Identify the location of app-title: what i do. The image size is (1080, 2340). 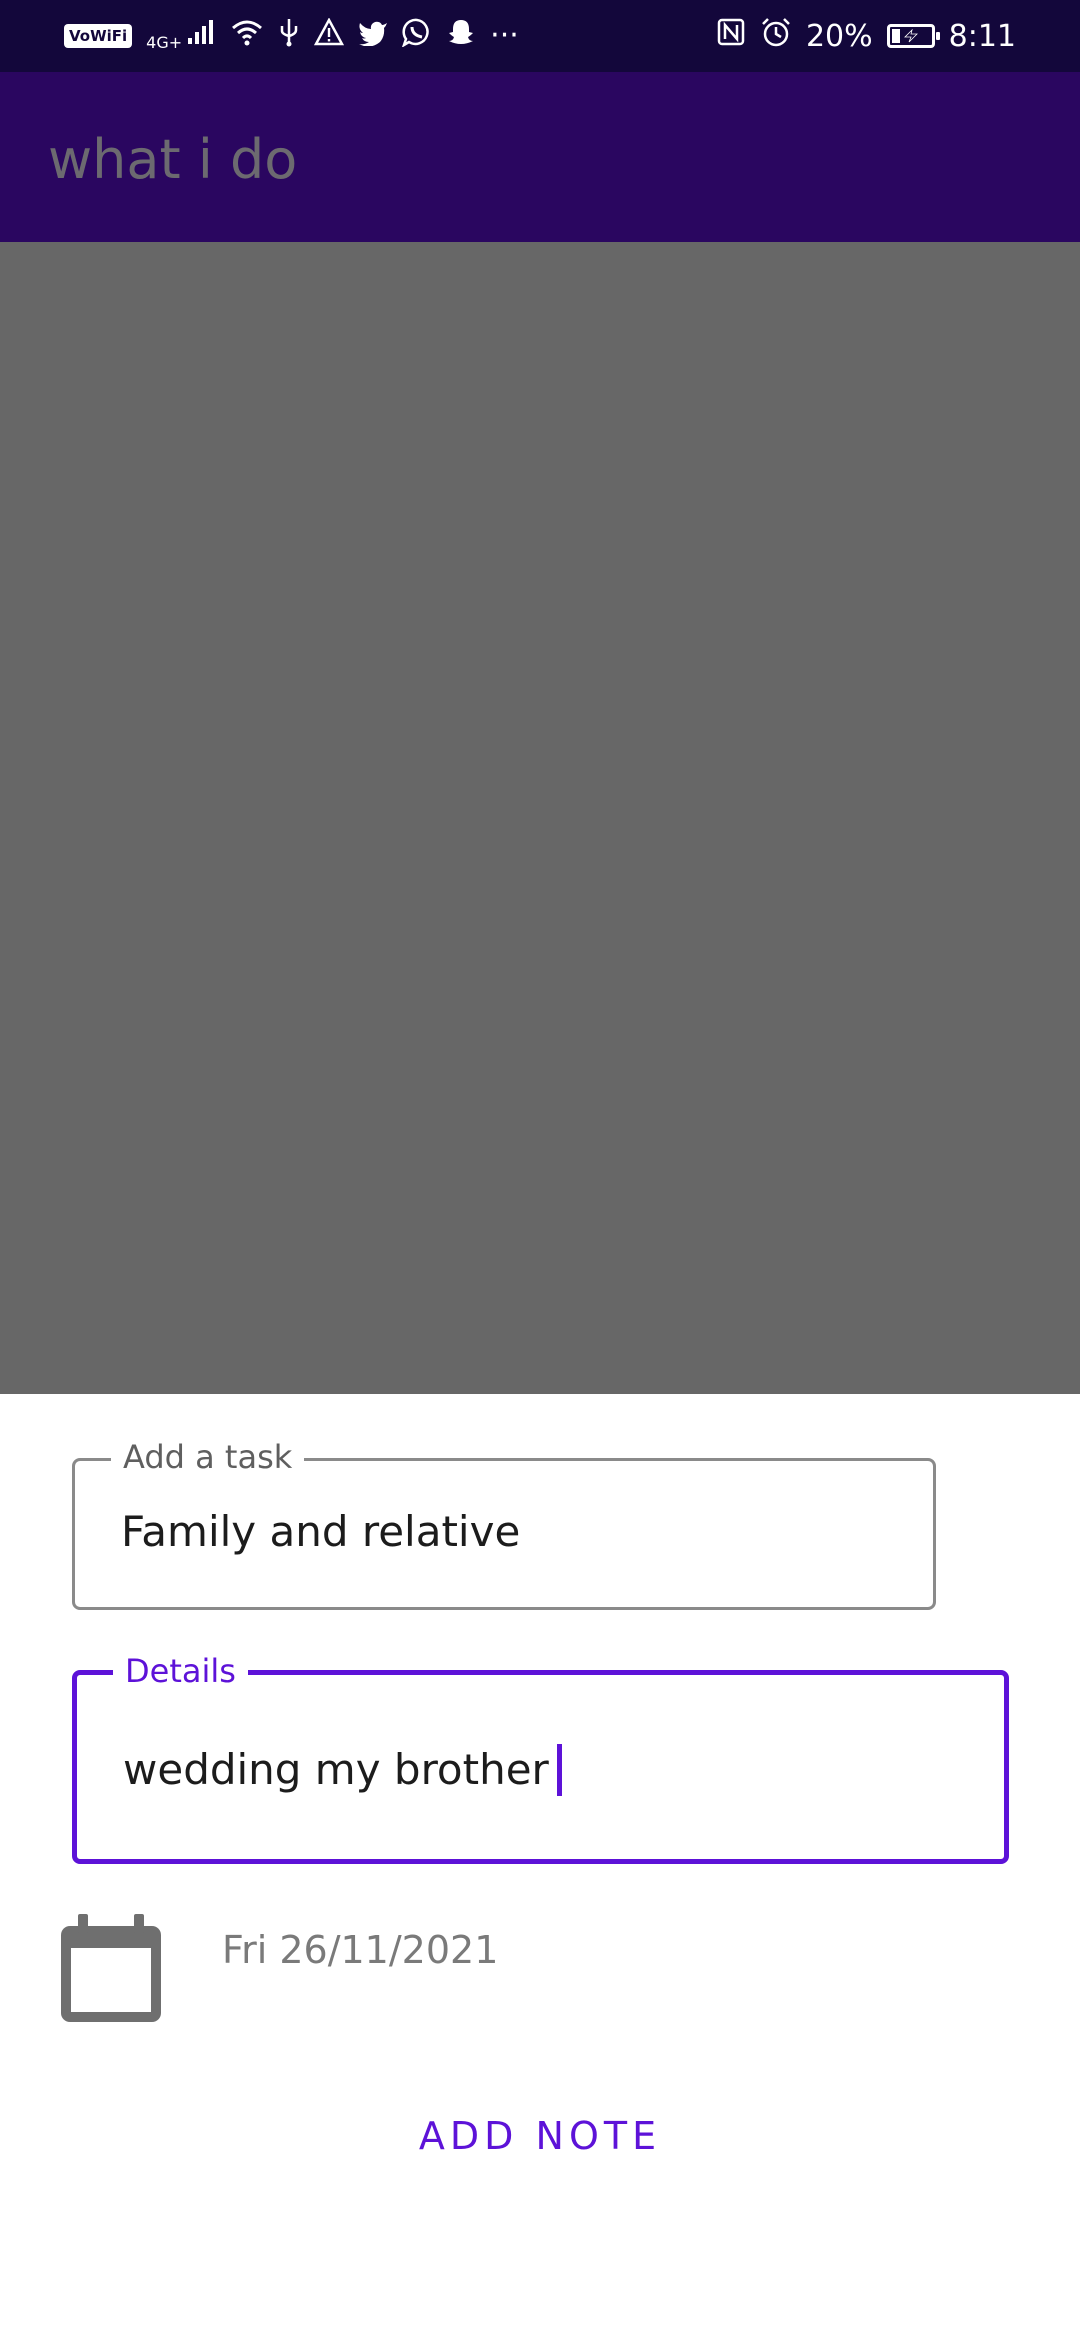
(173, 159).